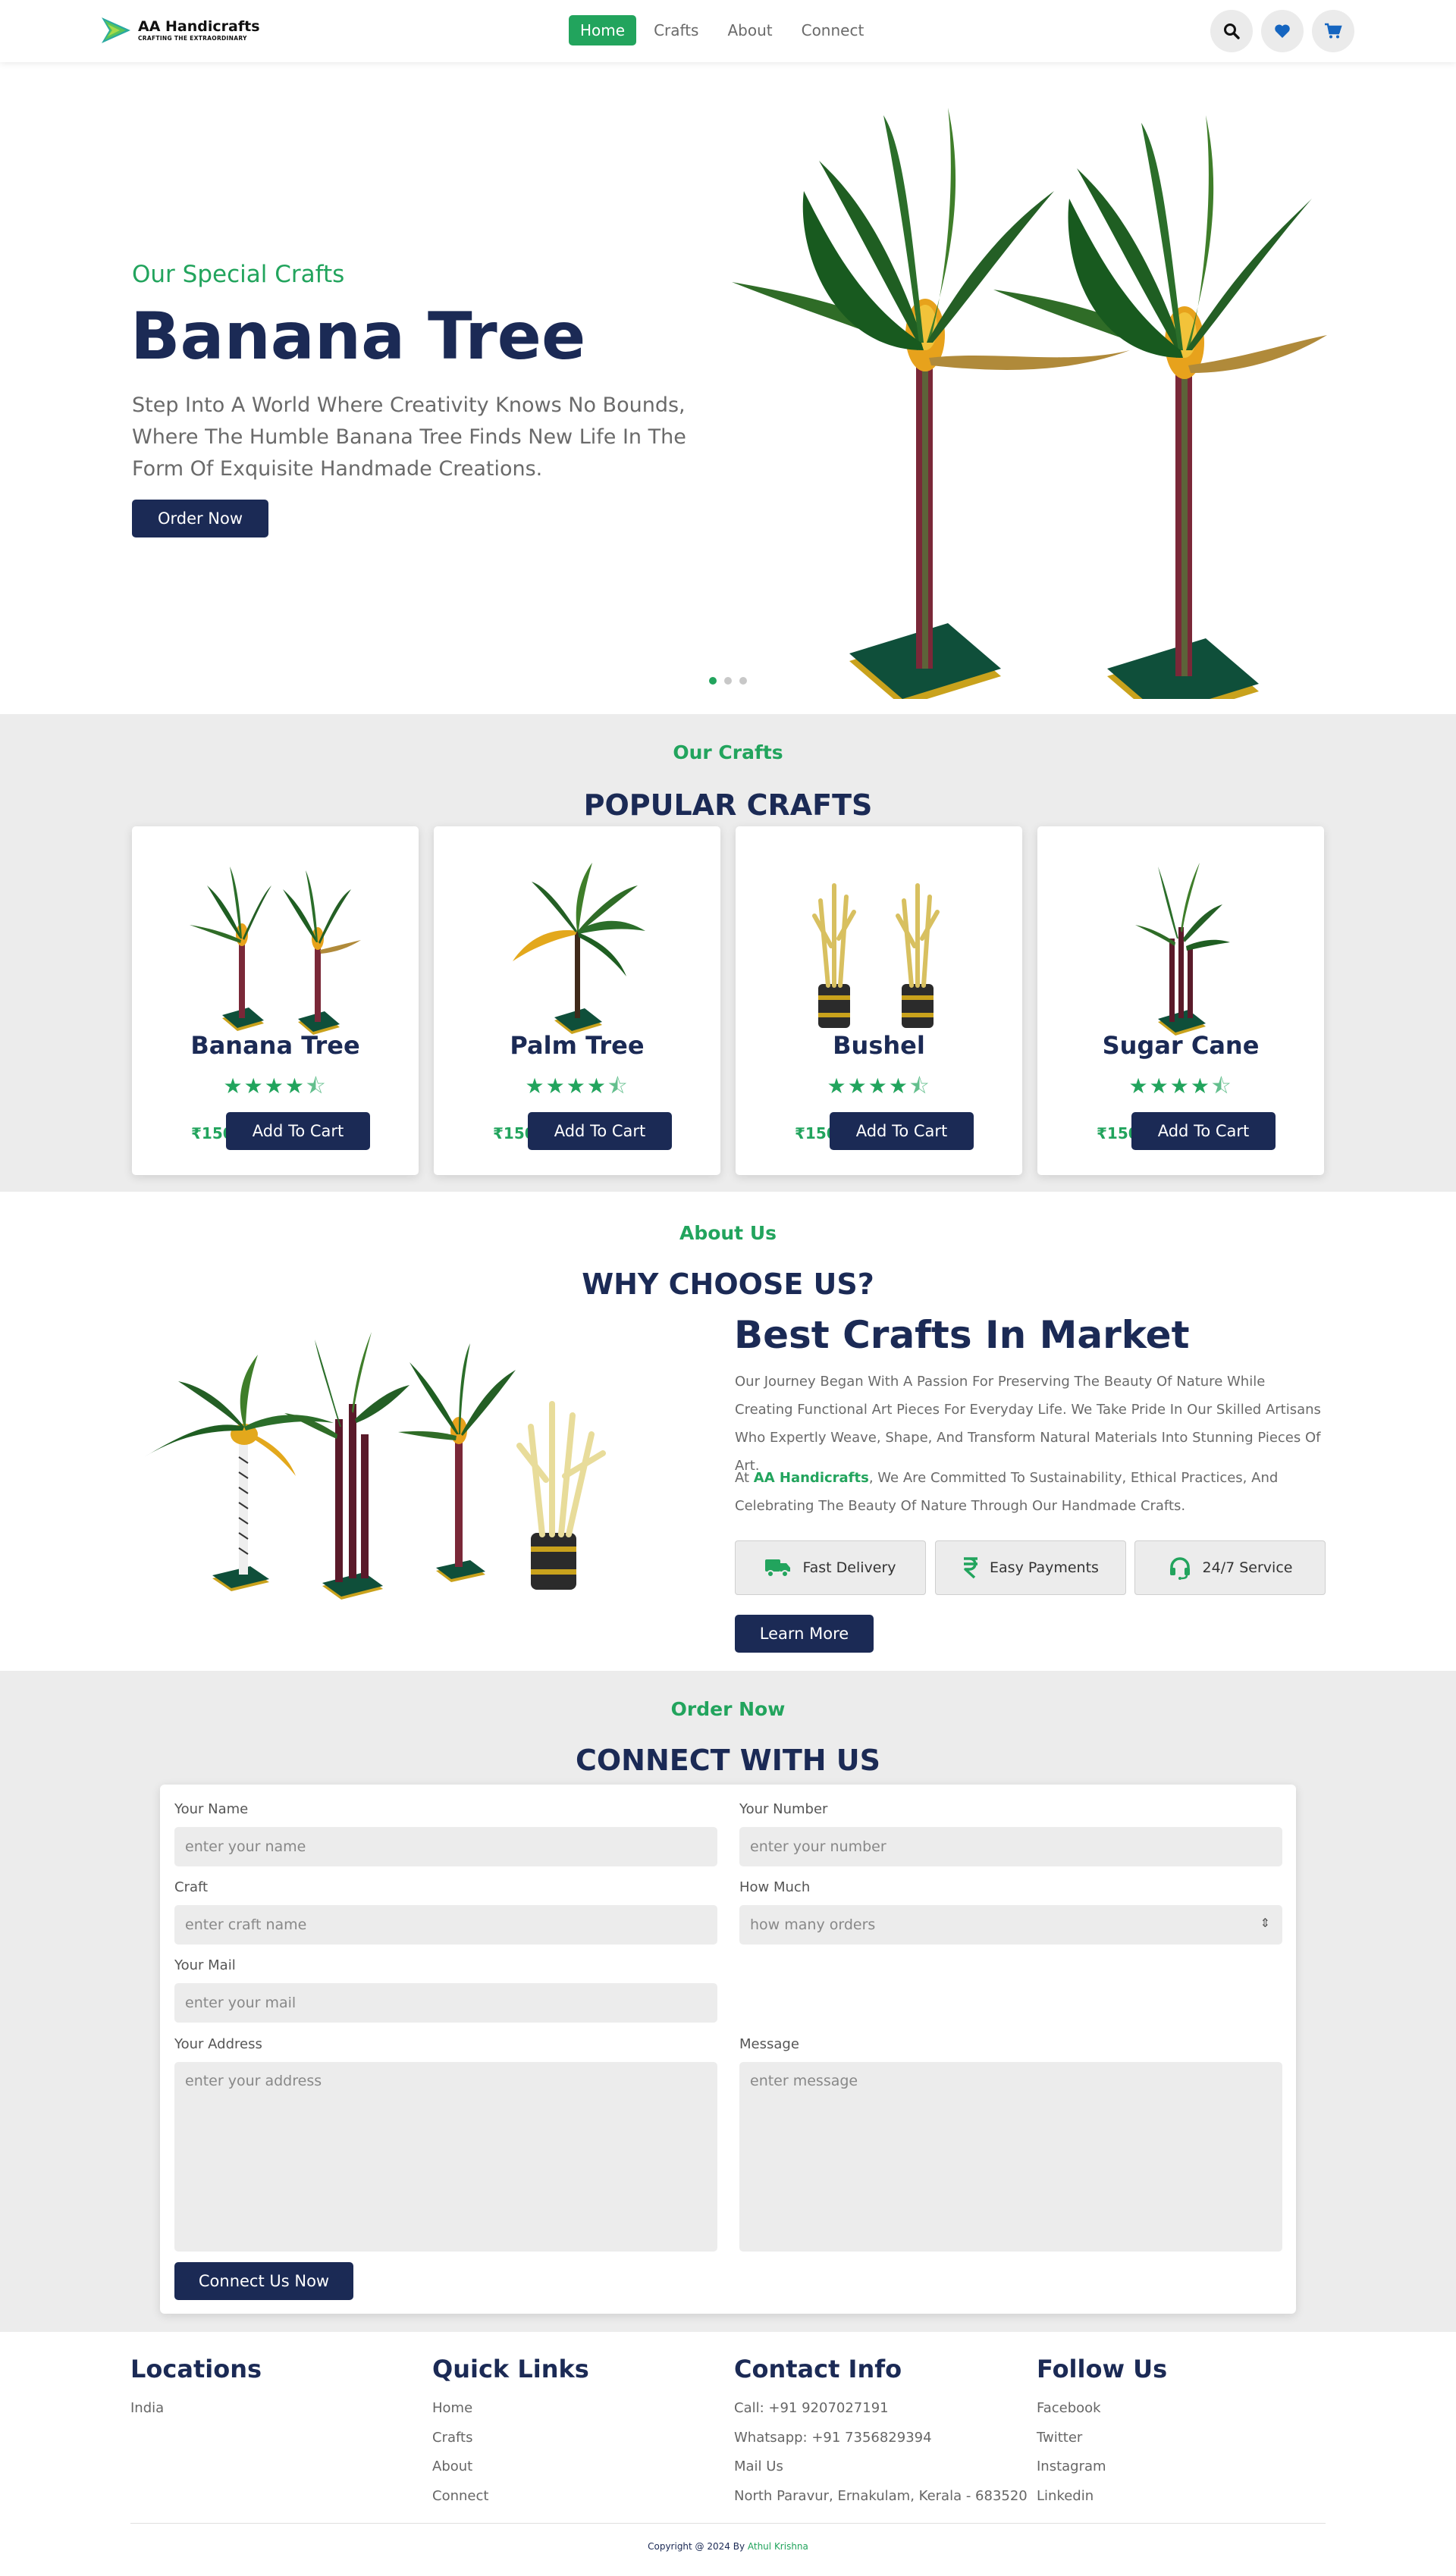 The height and width of the screenshot is (2576, 1456). What do you see at coordinates (147, 2408) in the screenshot?
I see `footer-location-item: India` at bounding box center [147, 2408].